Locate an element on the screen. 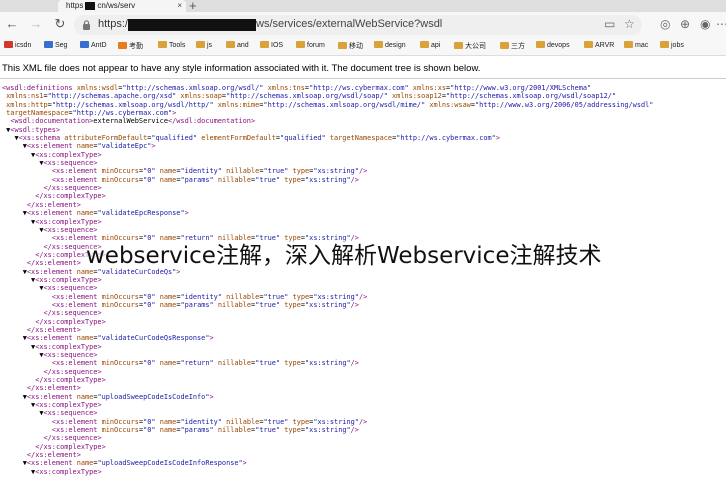 This screenshot has width=726, height=490. bookmark-seg: Seg is located at coordinates (55, 45).